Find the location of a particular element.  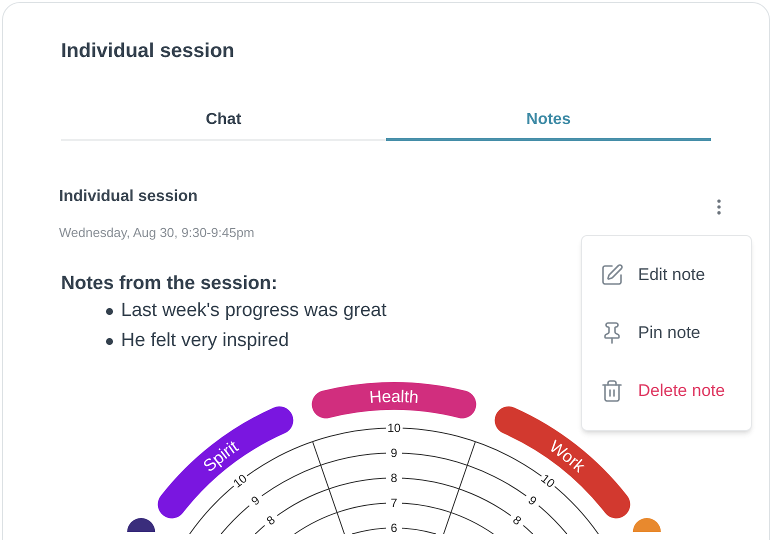

menu-item: Delete note is located at coordinates (666, 391).